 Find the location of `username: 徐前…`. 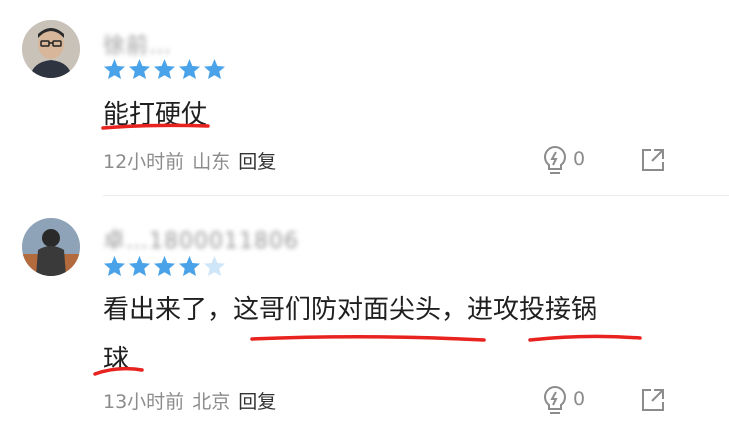

username: 徐前… is located at coordinates (137, 43).